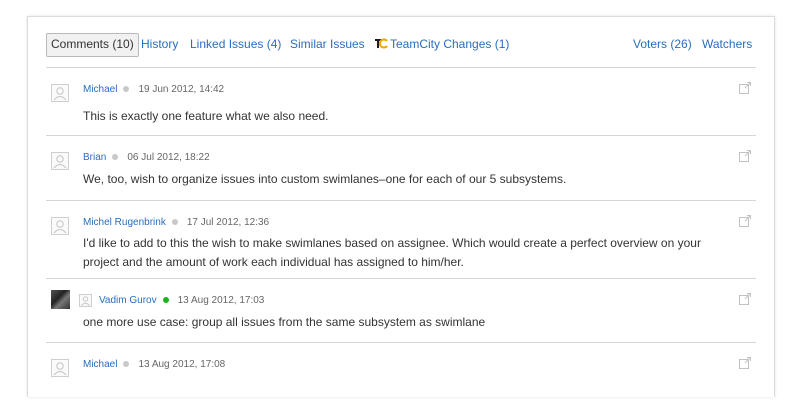  What do you see at coordinates (727, 44) in the screenshot?
I see `tab-watchers: Watchers` at bounding box center [727, 44].